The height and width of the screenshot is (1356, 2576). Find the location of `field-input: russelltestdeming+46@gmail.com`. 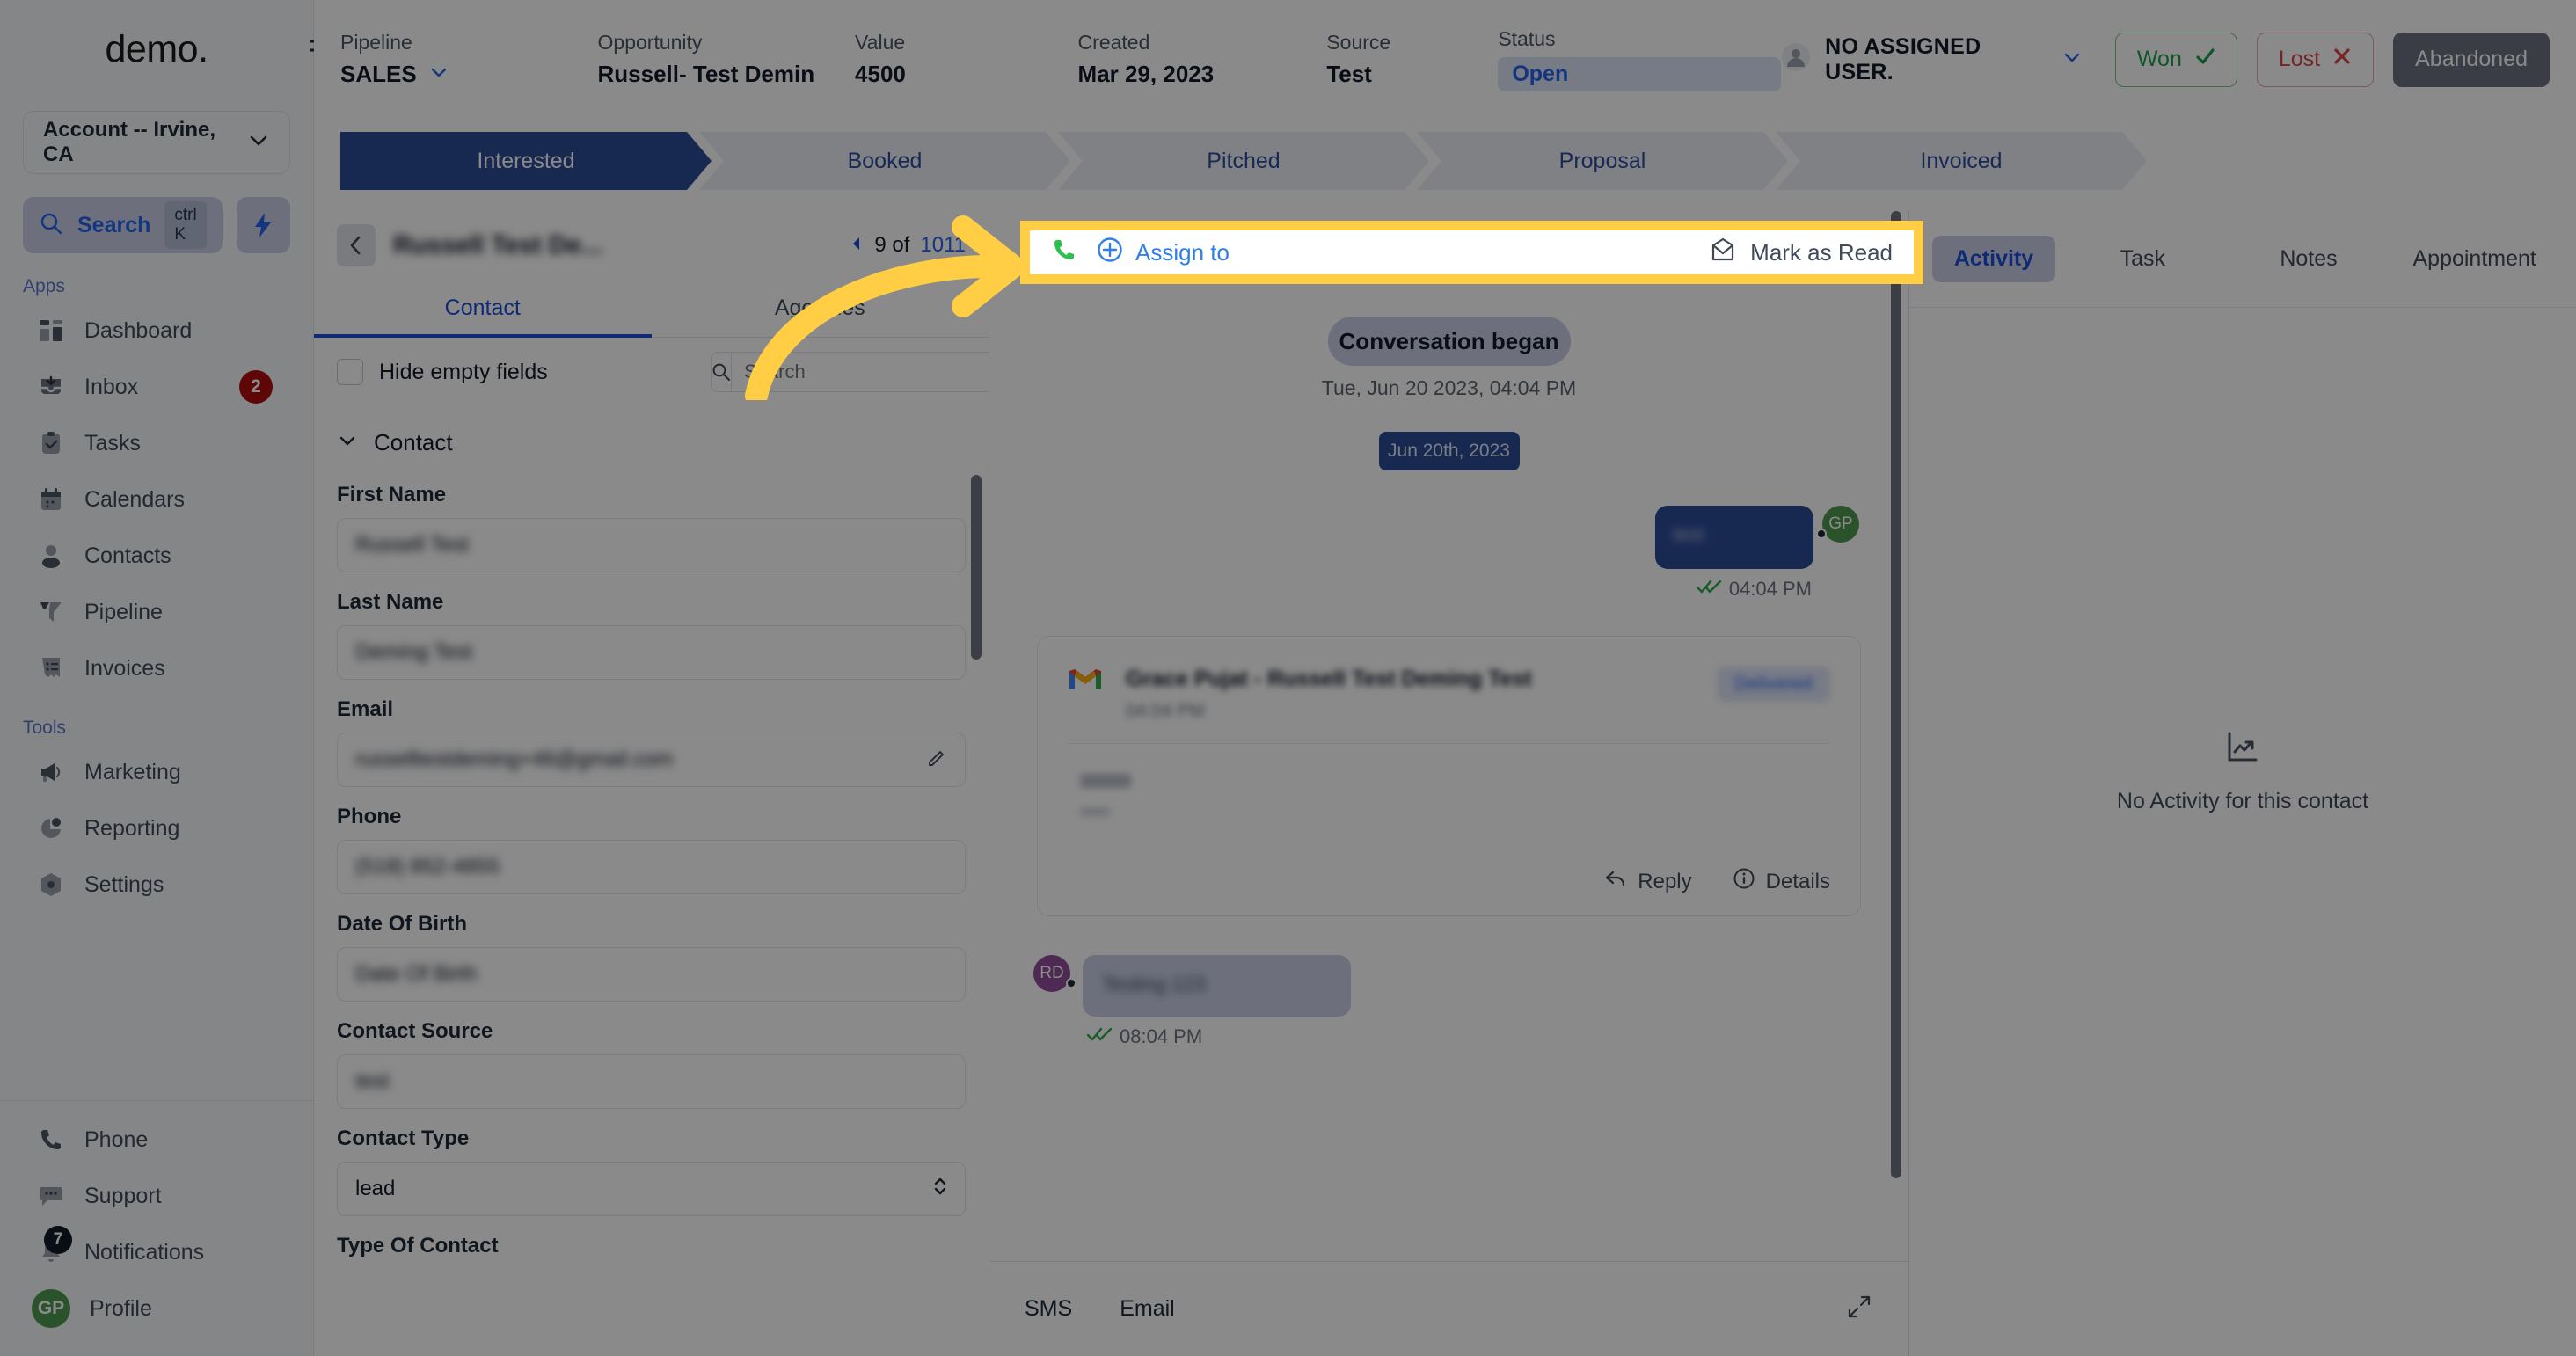

field-input: russelltestdeming+46@gmail.com is located at coordinates (651, 760).